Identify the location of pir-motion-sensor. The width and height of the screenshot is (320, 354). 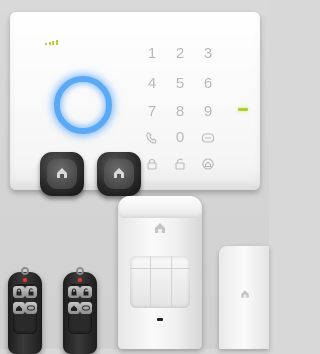
(160, 272).